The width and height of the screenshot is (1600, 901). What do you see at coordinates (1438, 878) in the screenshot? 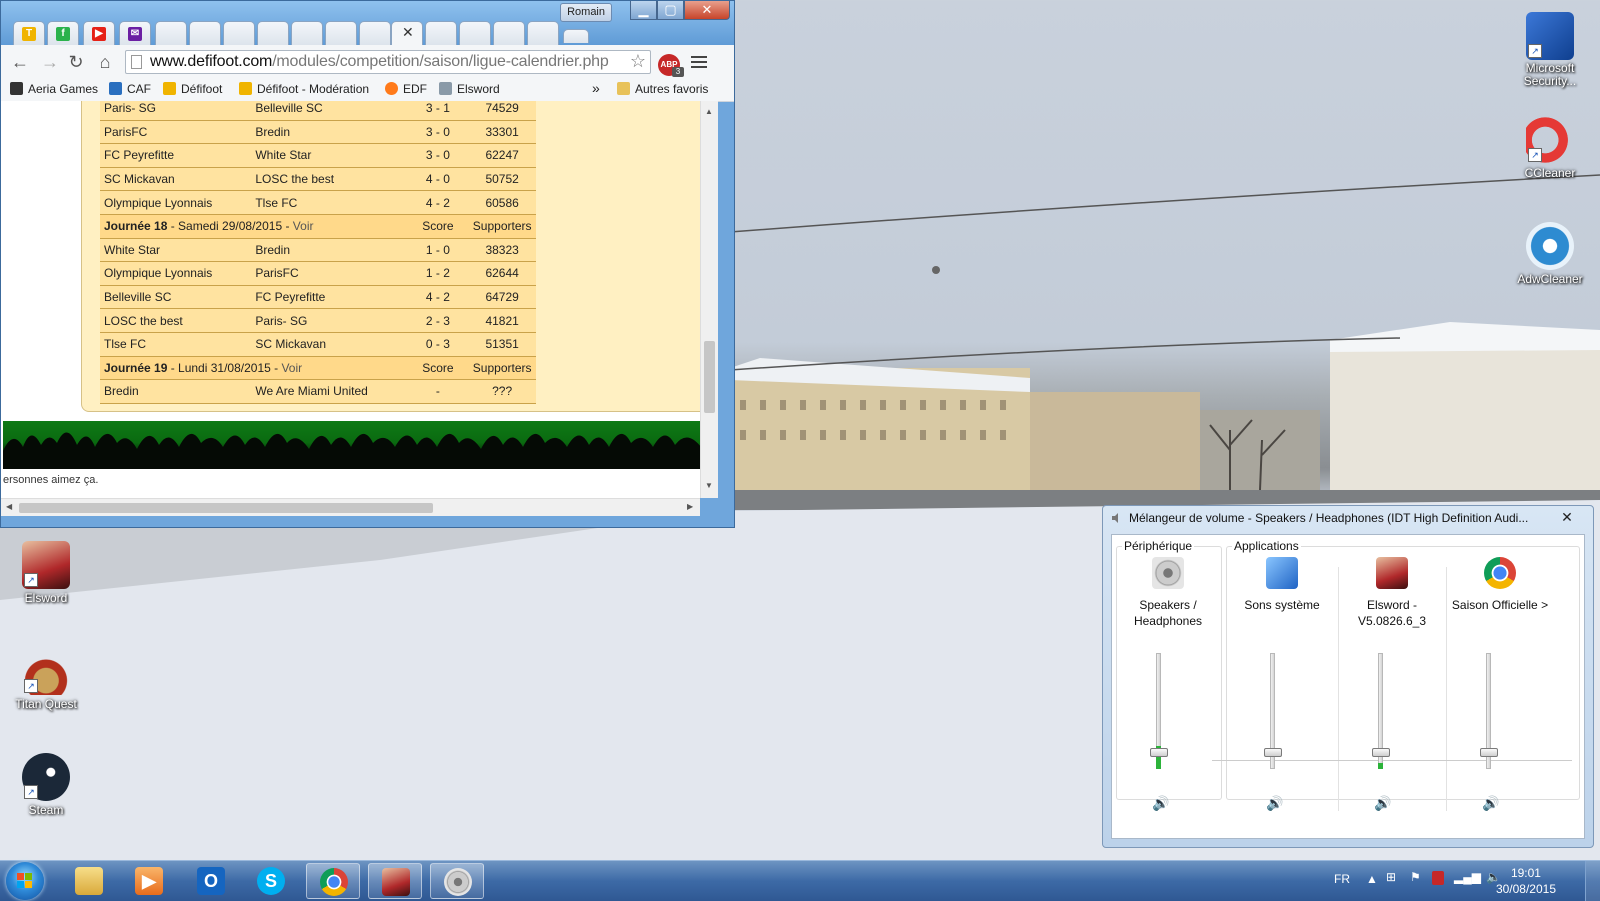
I see `security-tray-icon` at bounding box center [1438, 878].